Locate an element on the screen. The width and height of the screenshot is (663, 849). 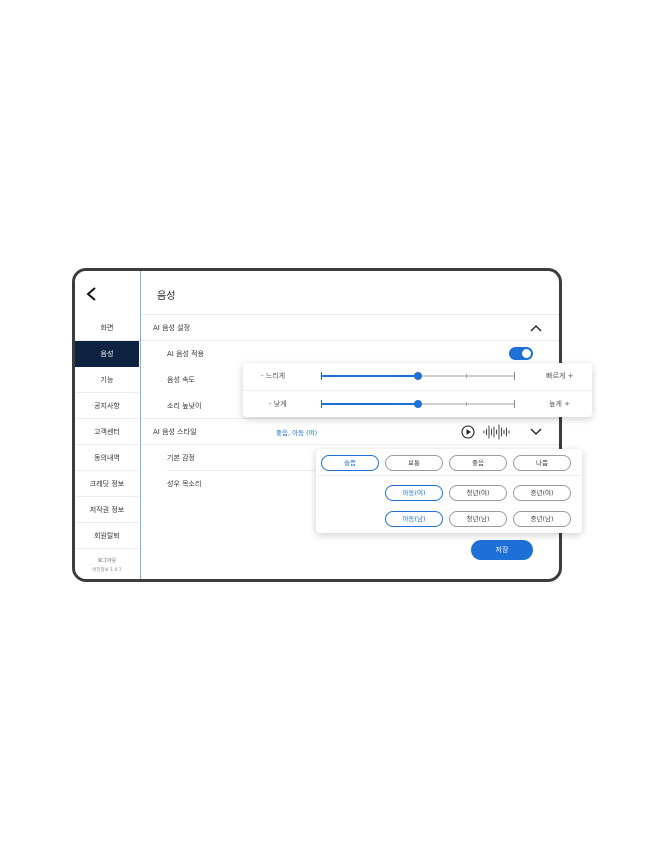
pitch-slider-track is located at coordinates (418, 404).